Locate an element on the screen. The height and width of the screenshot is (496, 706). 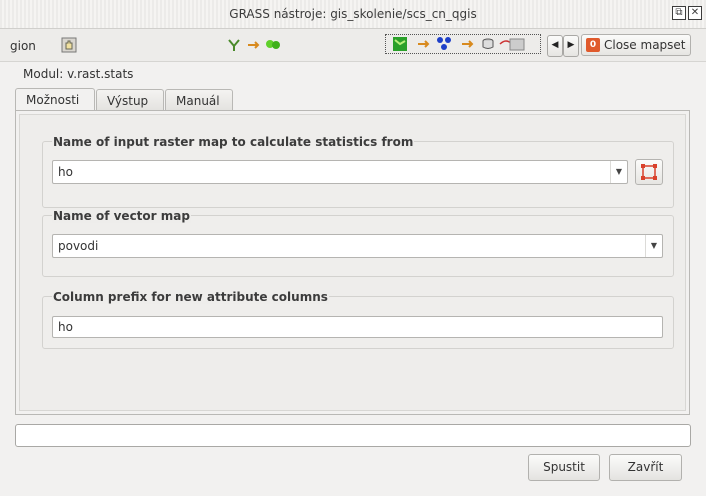
database-icon is located at coordinates (488, 44).